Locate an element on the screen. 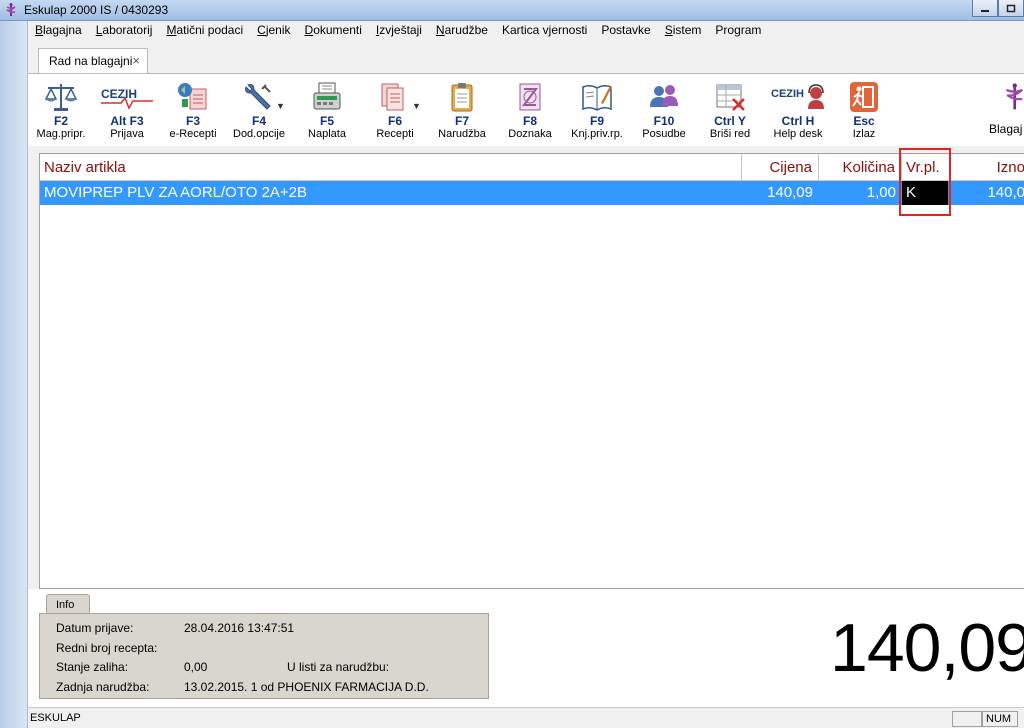 The width and height of the screenshot is (1024, 728). tool-label: Narudžba is located at coordinates (462, 134).